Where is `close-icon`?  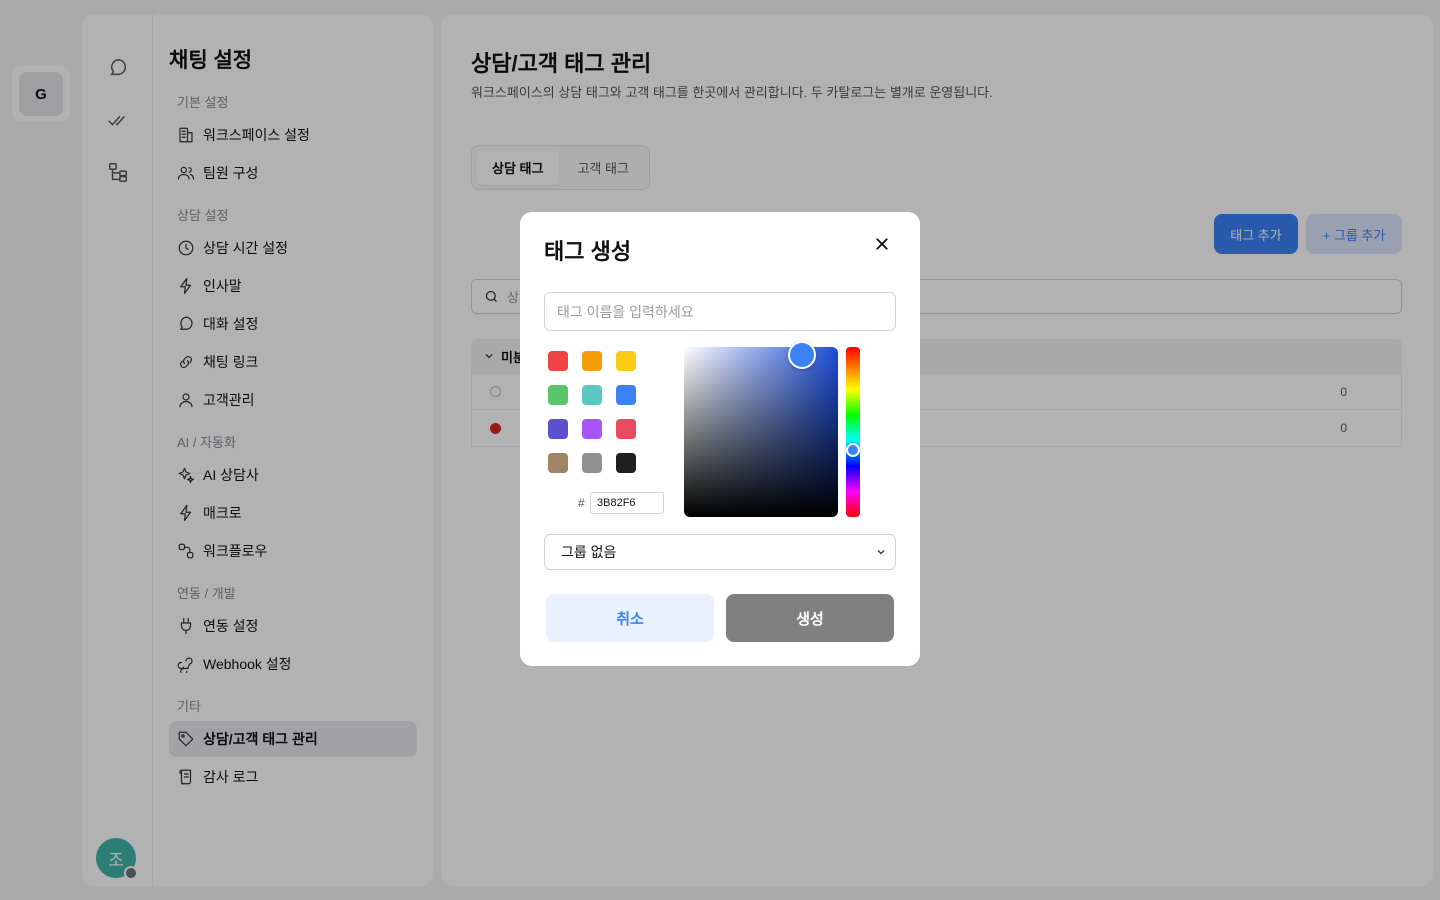 close-icon is located at coordinates (882, 244).